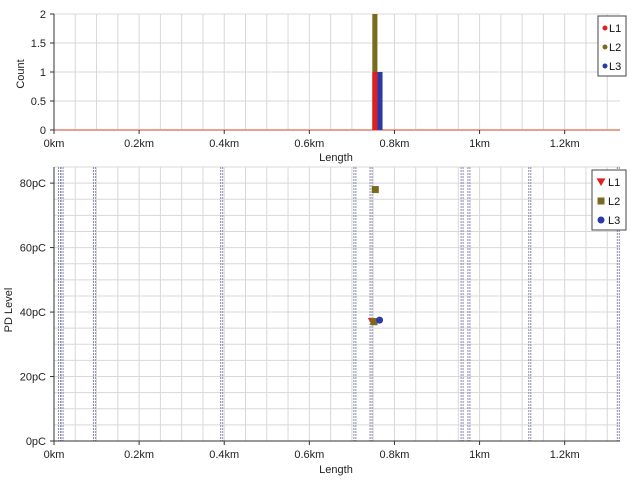  What do you see at coordinates (375, 101) in the screenshot?
I see `histogram-bar-l1` at bounding box center [375, 101].